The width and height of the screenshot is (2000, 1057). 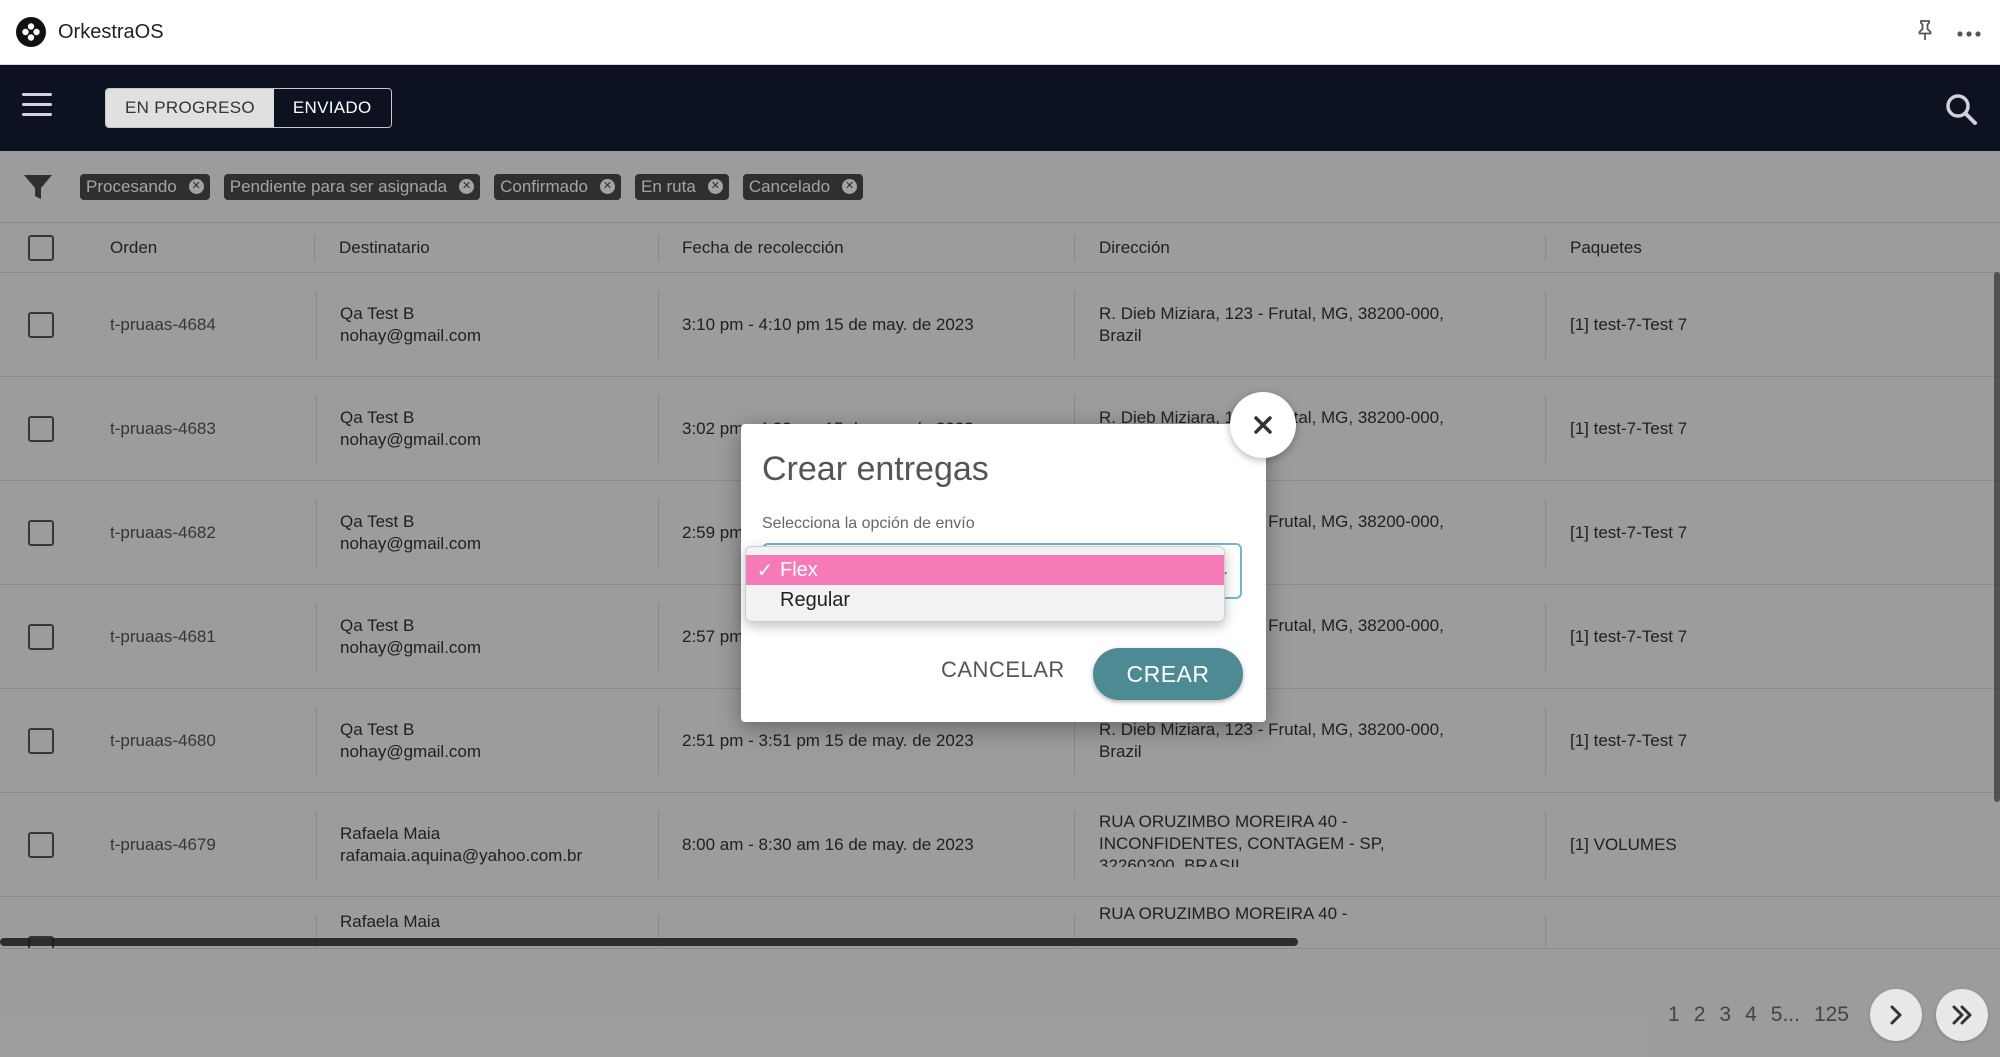 I want to click on option-regular: Regular, so click(x=985, y=600).